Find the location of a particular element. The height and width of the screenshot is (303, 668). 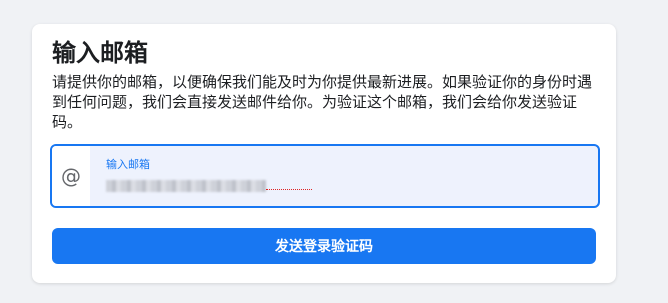

email-field-label: 输入邮箱 is located at coordinates (128, 164).